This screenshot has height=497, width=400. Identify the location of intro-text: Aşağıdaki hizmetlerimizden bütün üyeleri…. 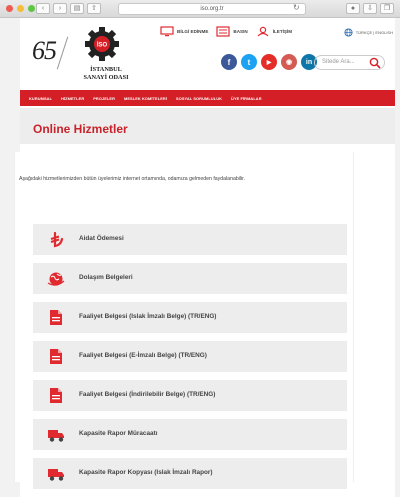
(132, 179).